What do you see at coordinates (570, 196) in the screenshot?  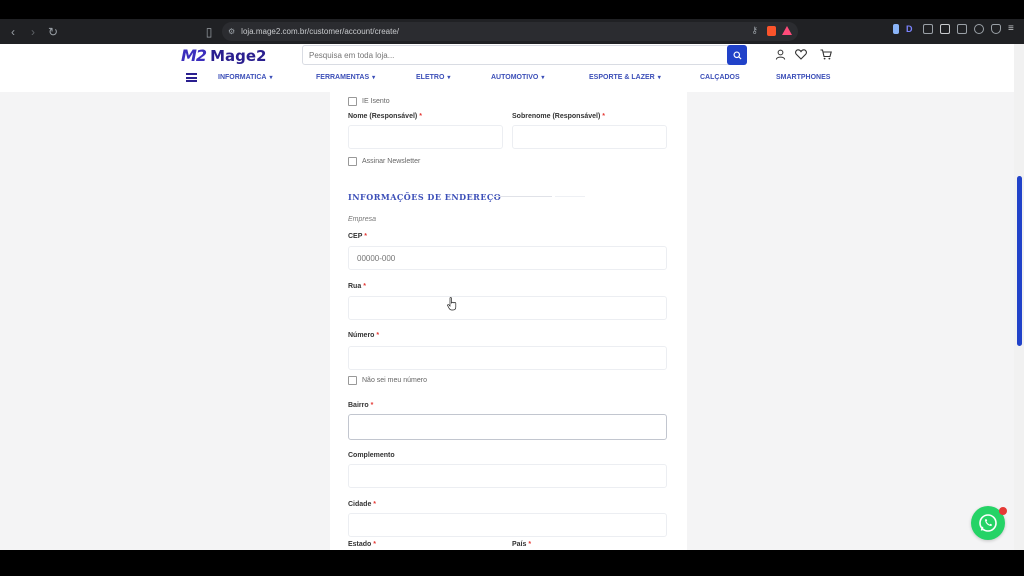 I see `section-divider-fade` at bounding box center [570, 196].